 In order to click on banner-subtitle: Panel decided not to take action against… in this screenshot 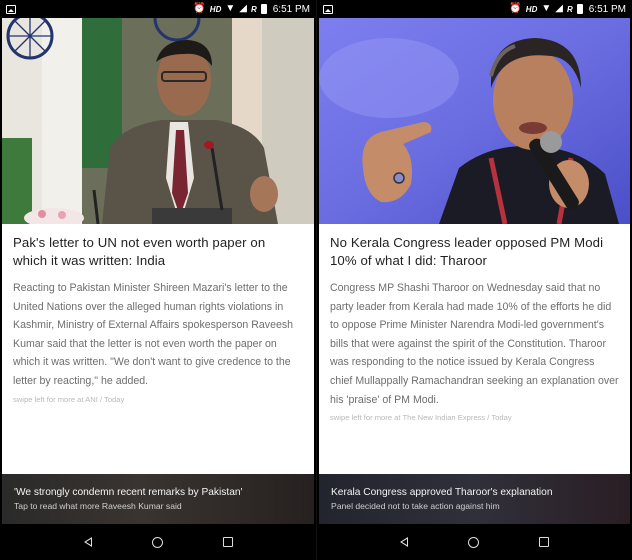, I will do `click(415, 506)`.